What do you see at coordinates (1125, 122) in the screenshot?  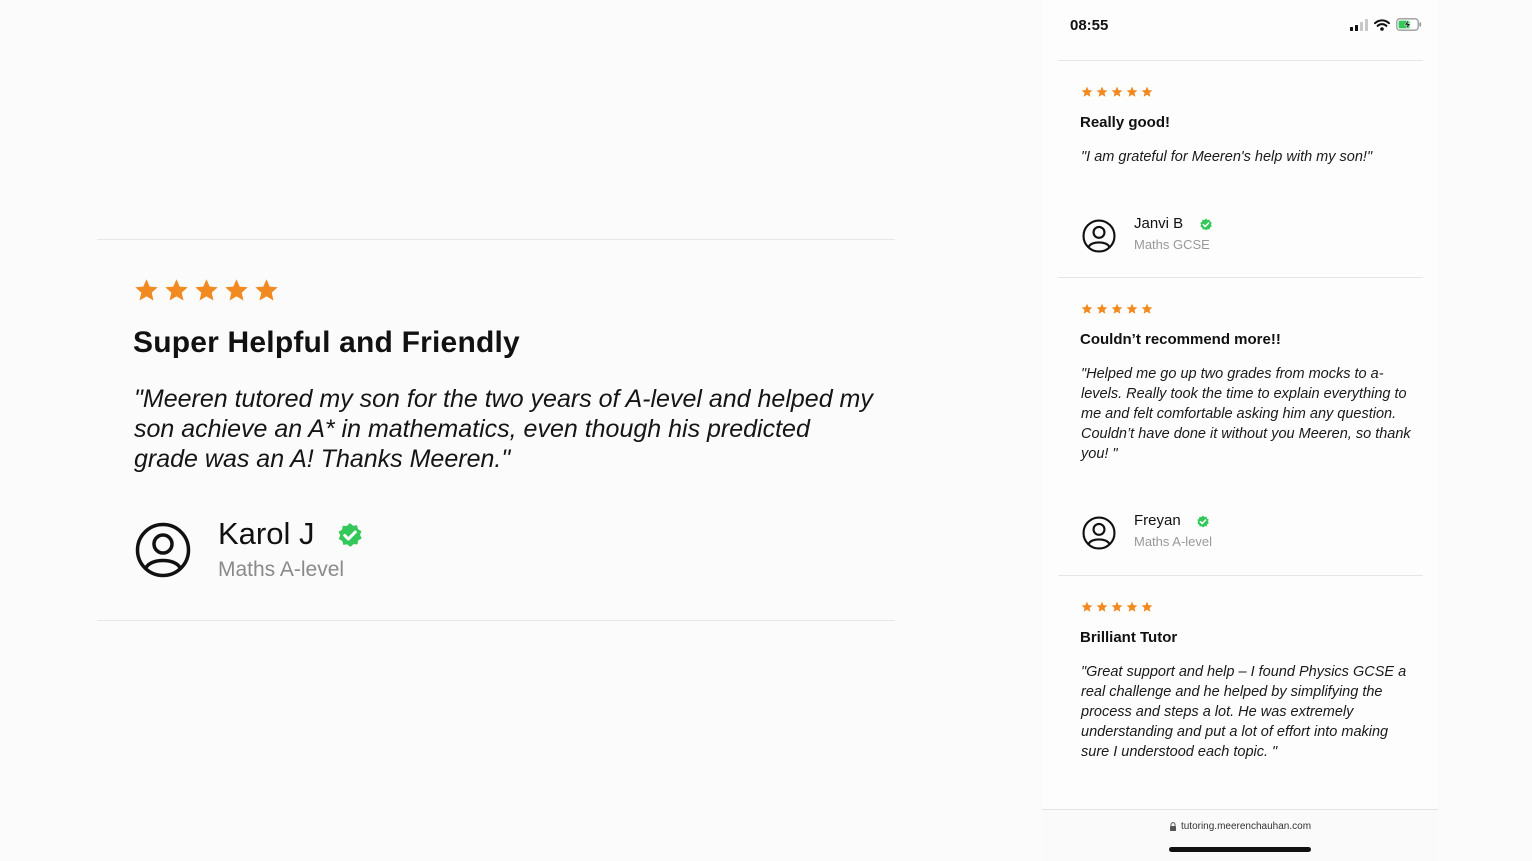 I see `review-title: Really good!` at bounding box center [1125, 122].